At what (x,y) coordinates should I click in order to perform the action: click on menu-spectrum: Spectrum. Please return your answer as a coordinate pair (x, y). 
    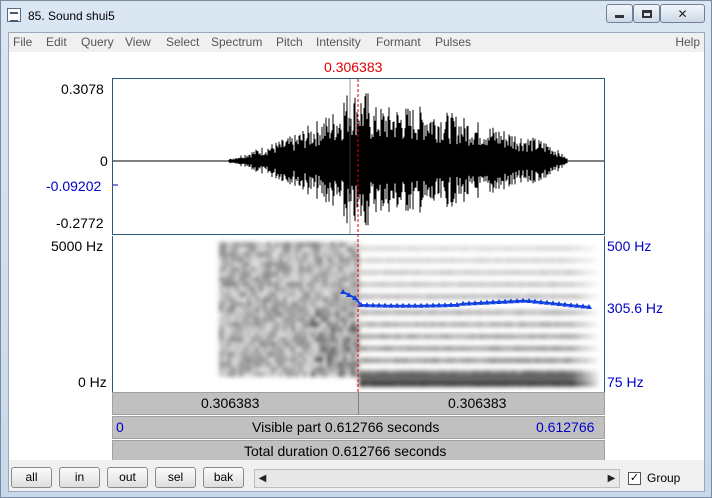
    Looking at the image, I should click on (236, 42).